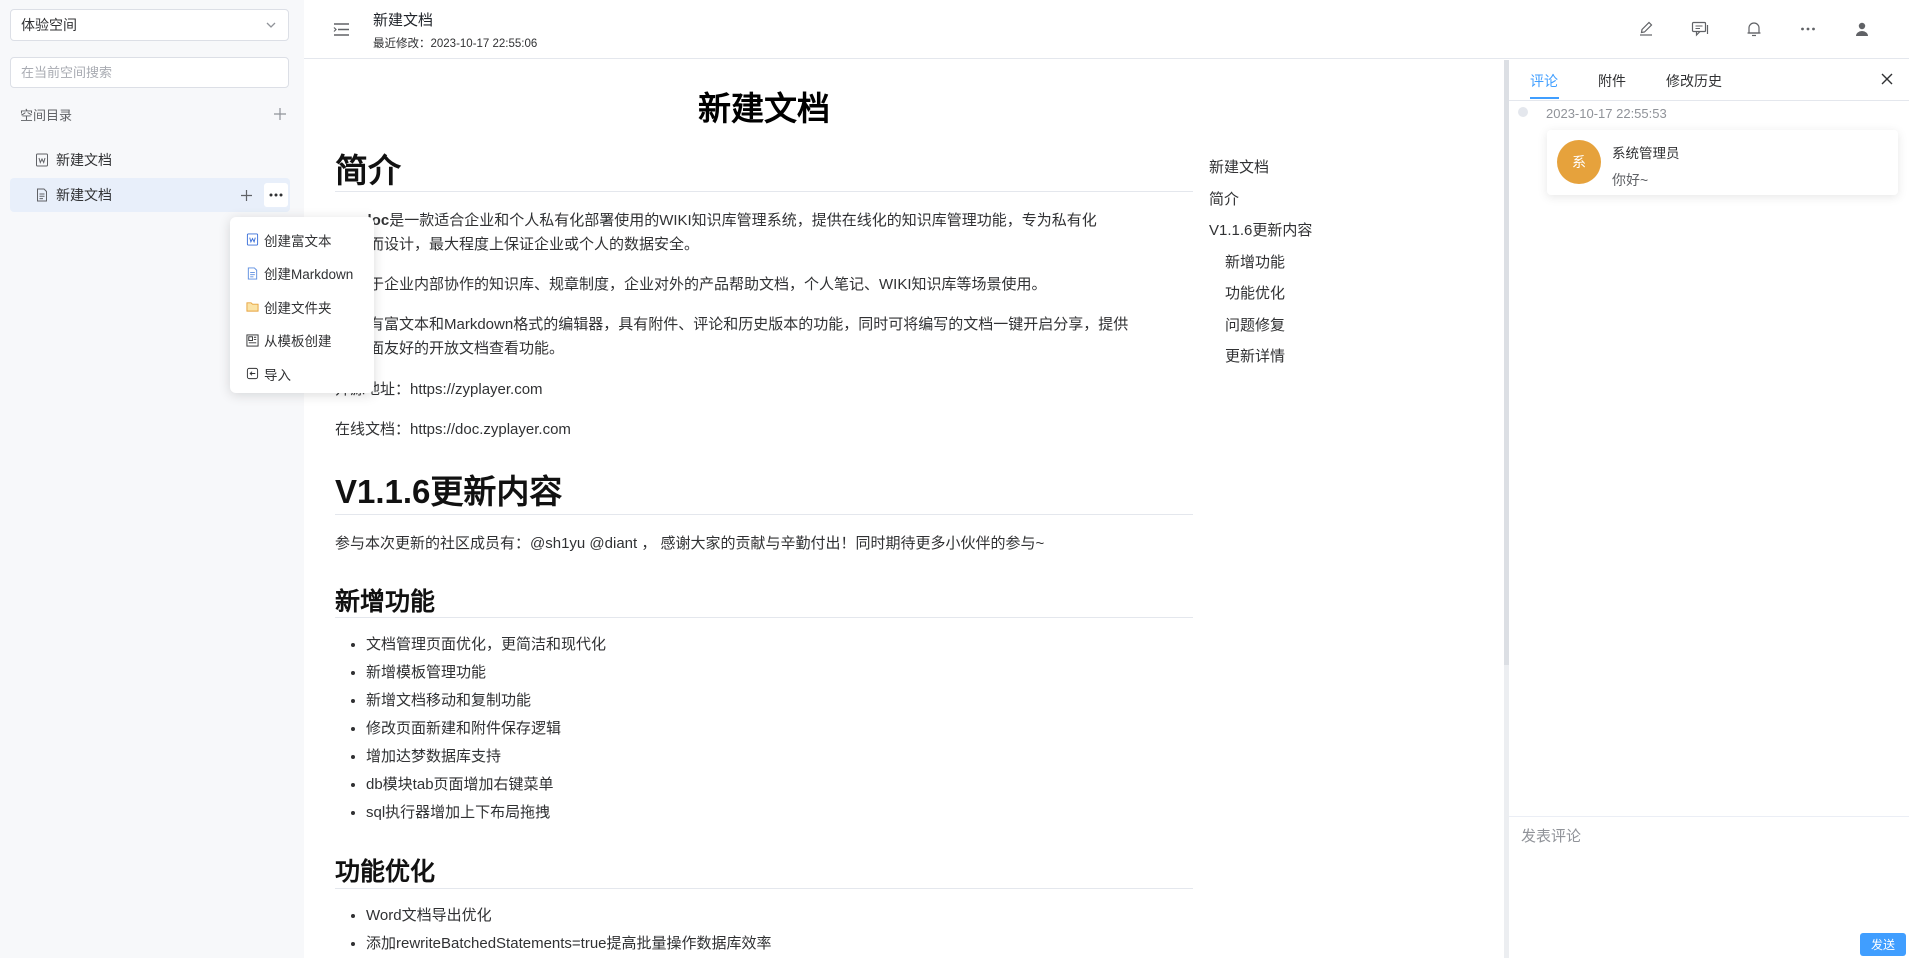 The width and height of the screenshot is (1909, 959). Describe the element at coordinates (154, 114) in the screenshot. I see `catalog-header: 空间目录` at that location.